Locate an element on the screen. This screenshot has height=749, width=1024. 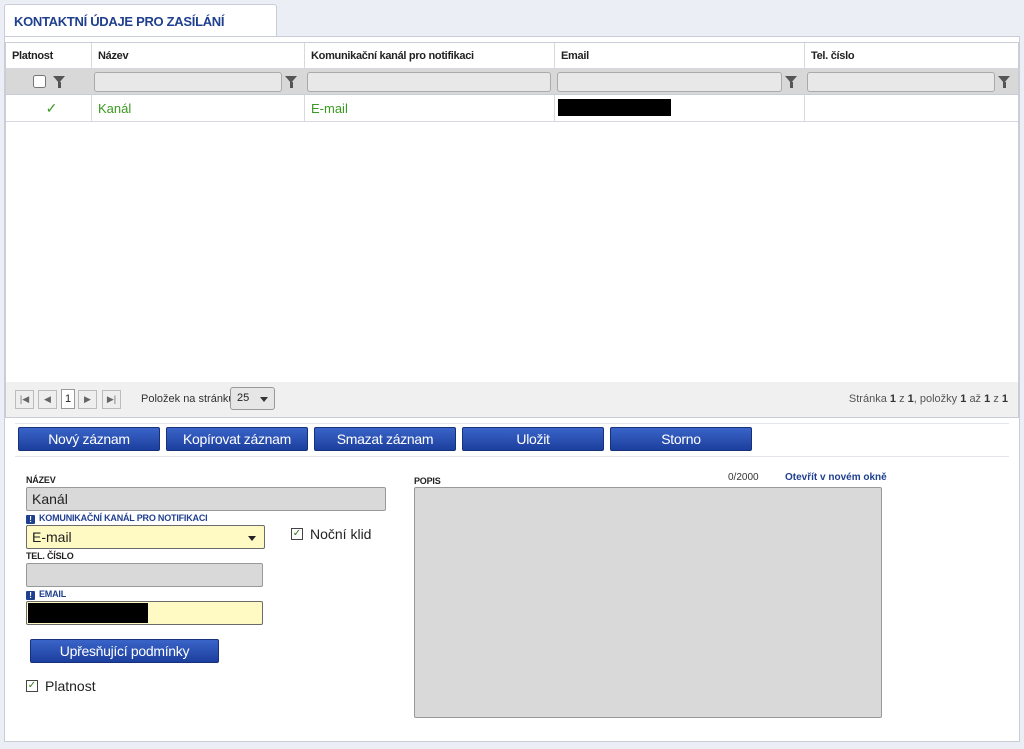
email-label: ! EMAIL is located at coordinates (46, 594).